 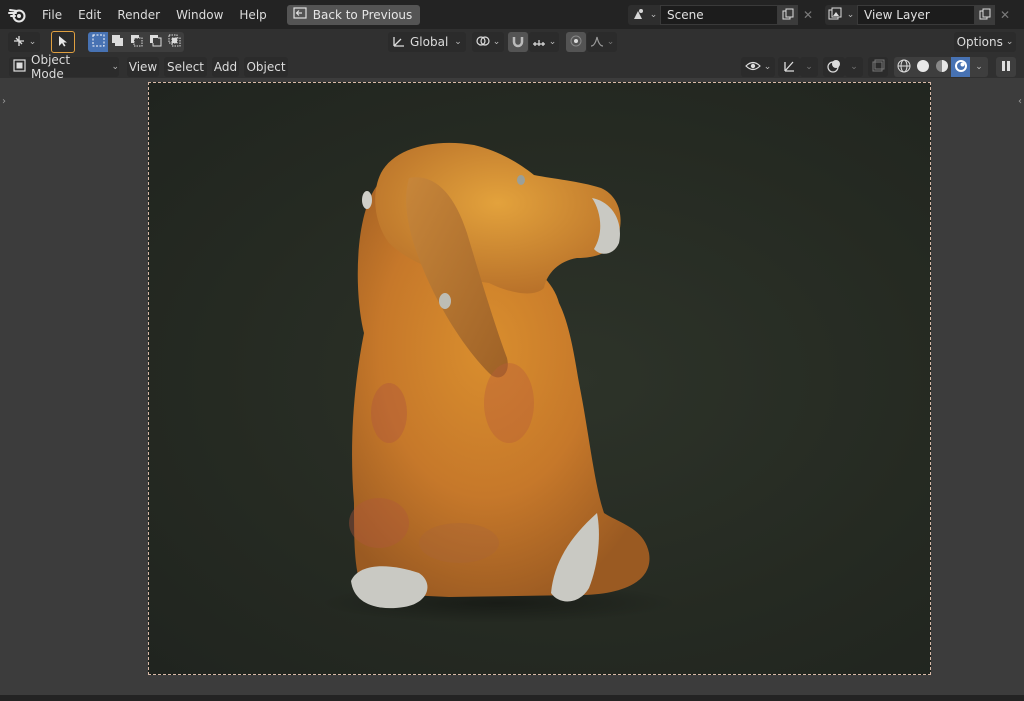 I want to click on gizmo-icon, so click(x=789, y=67).